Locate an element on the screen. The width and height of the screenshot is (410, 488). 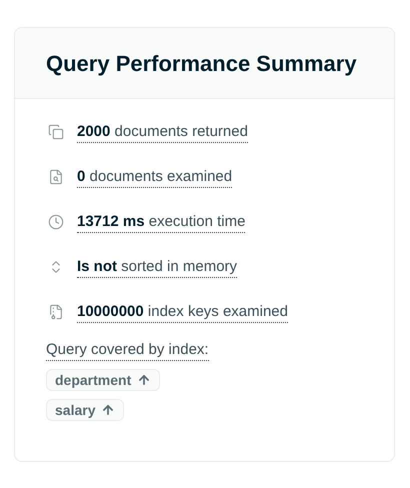
documents-icon is located at coordinates (56, 132).